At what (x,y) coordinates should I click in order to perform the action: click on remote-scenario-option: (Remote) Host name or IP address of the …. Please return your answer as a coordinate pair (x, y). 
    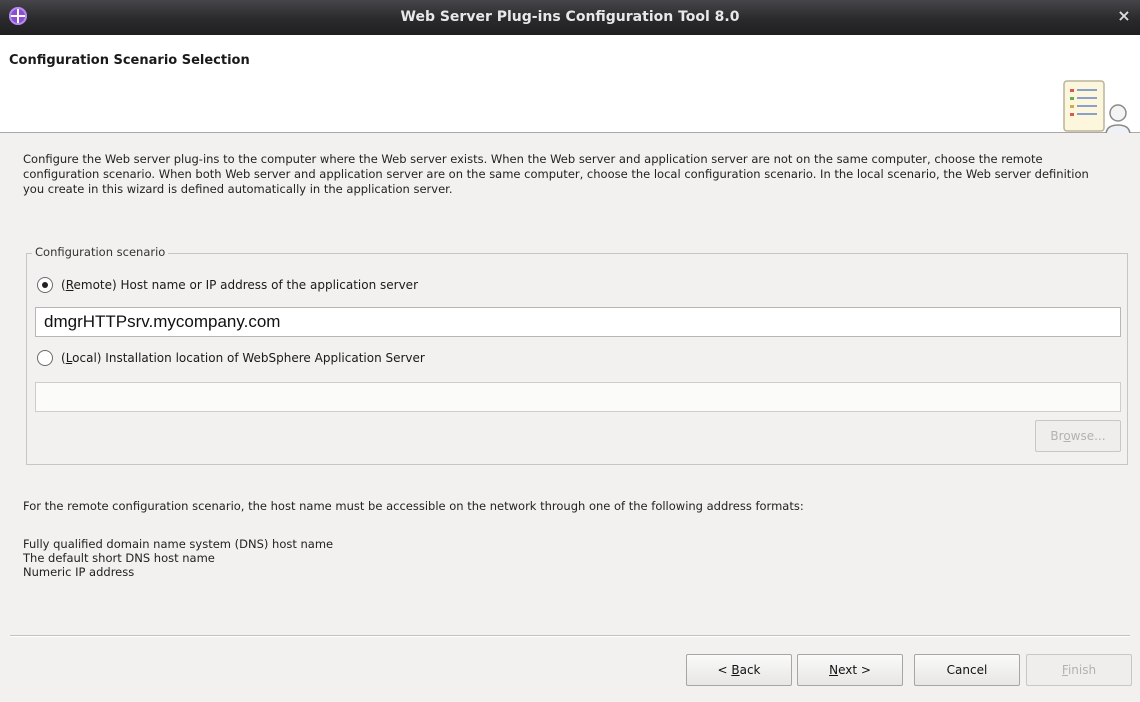
    Looking at the image, I should click on (227, 285).